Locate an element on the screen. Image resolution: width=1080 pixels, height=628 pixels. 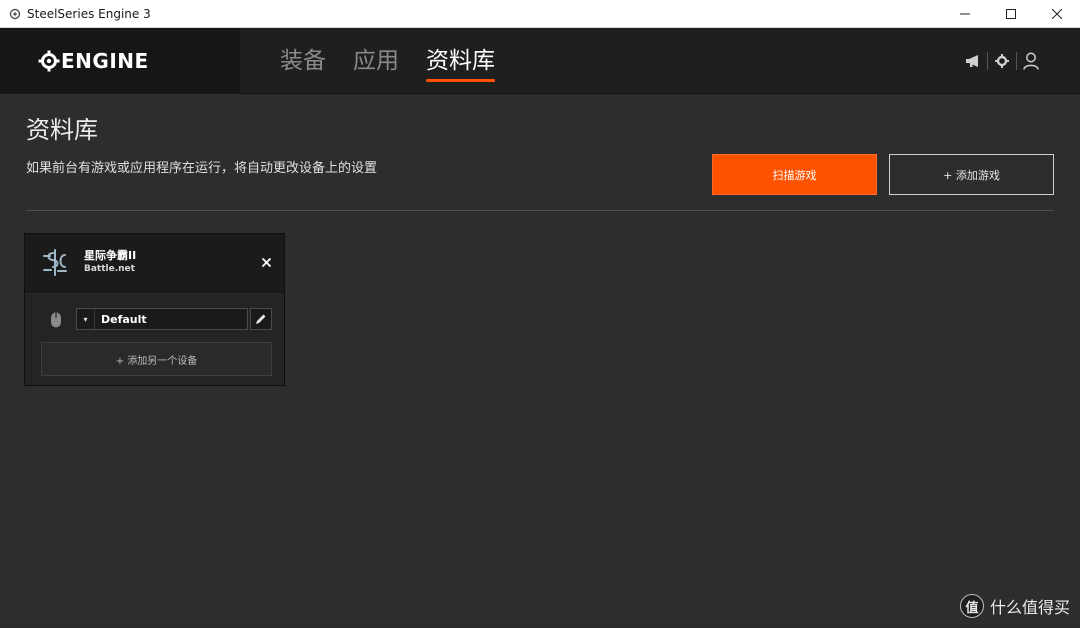
maximize-icon is located at coordinates (1011, 14).